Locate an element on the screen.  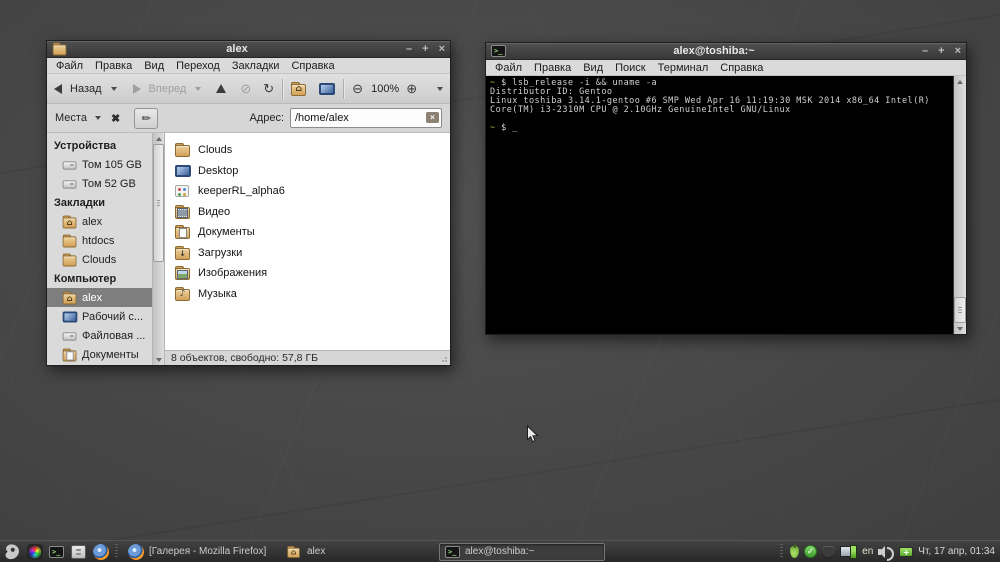
dark-applet-tray-icon is located at coordinates (829, 551).